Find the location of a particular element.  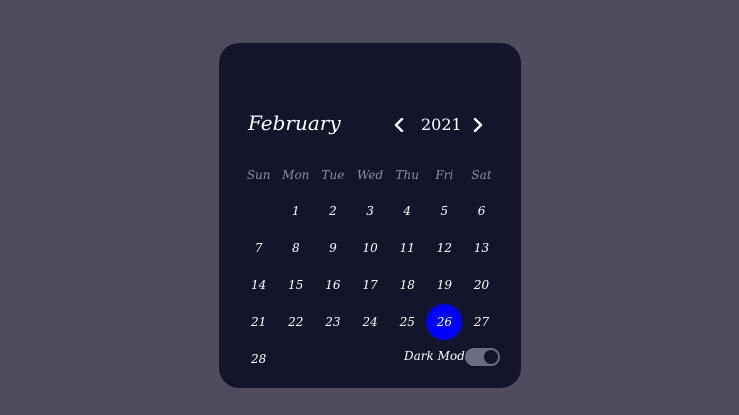

day-cell: 1 is located at coordinates (295, 211).